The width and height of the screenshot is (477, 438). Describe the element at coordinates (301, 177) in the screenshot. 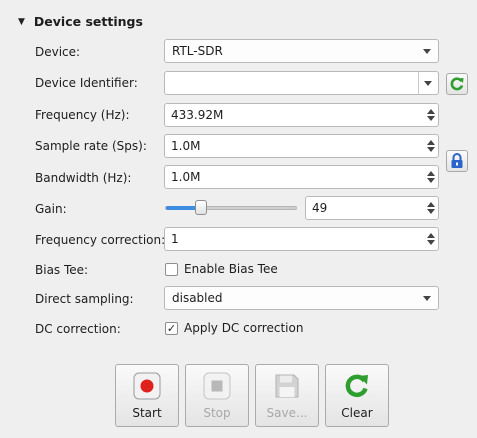

I see `bandwidth-spinbox: 1.0M` at that location.